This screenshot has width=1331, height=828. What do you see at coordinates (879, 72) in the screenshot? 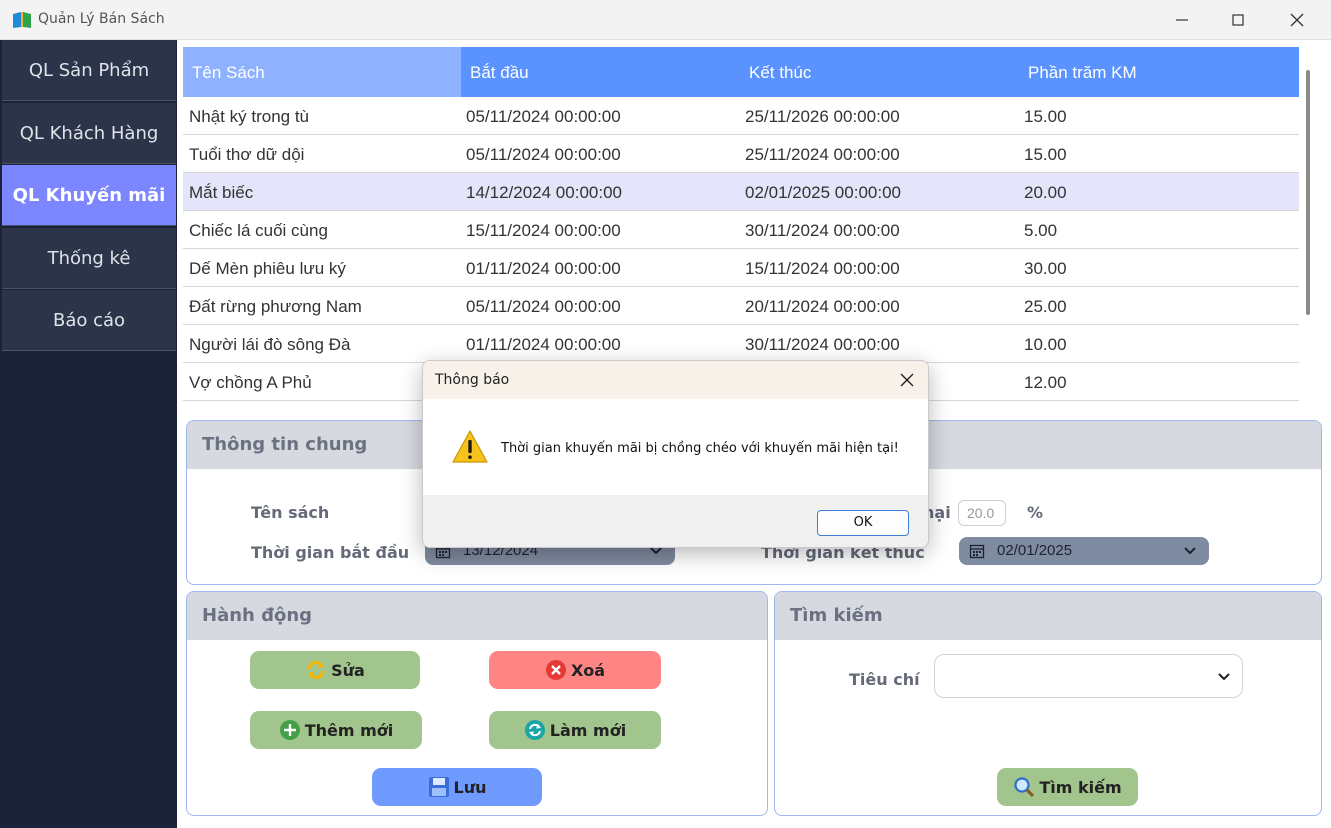
I see `column-header-end: Kết thúc` at bounding box center [879, 72].